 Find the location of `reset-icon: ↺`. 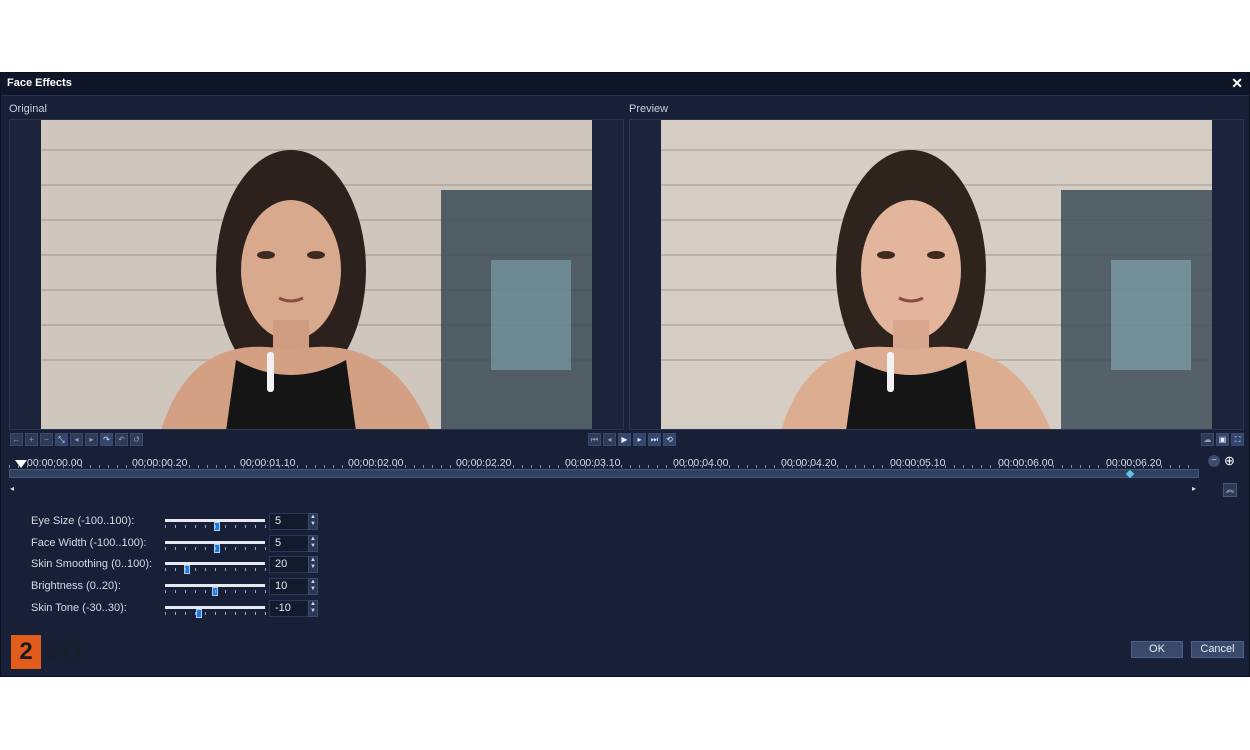

reset-icon: ↺ is located at coordinates (136, 439).